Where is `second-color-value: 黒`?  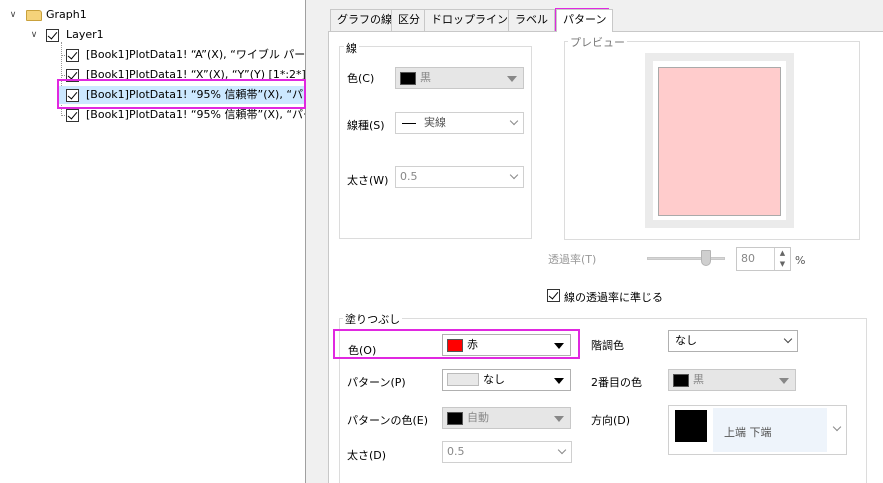
second-color-value: 黒 is located at coordinates (698, 379).